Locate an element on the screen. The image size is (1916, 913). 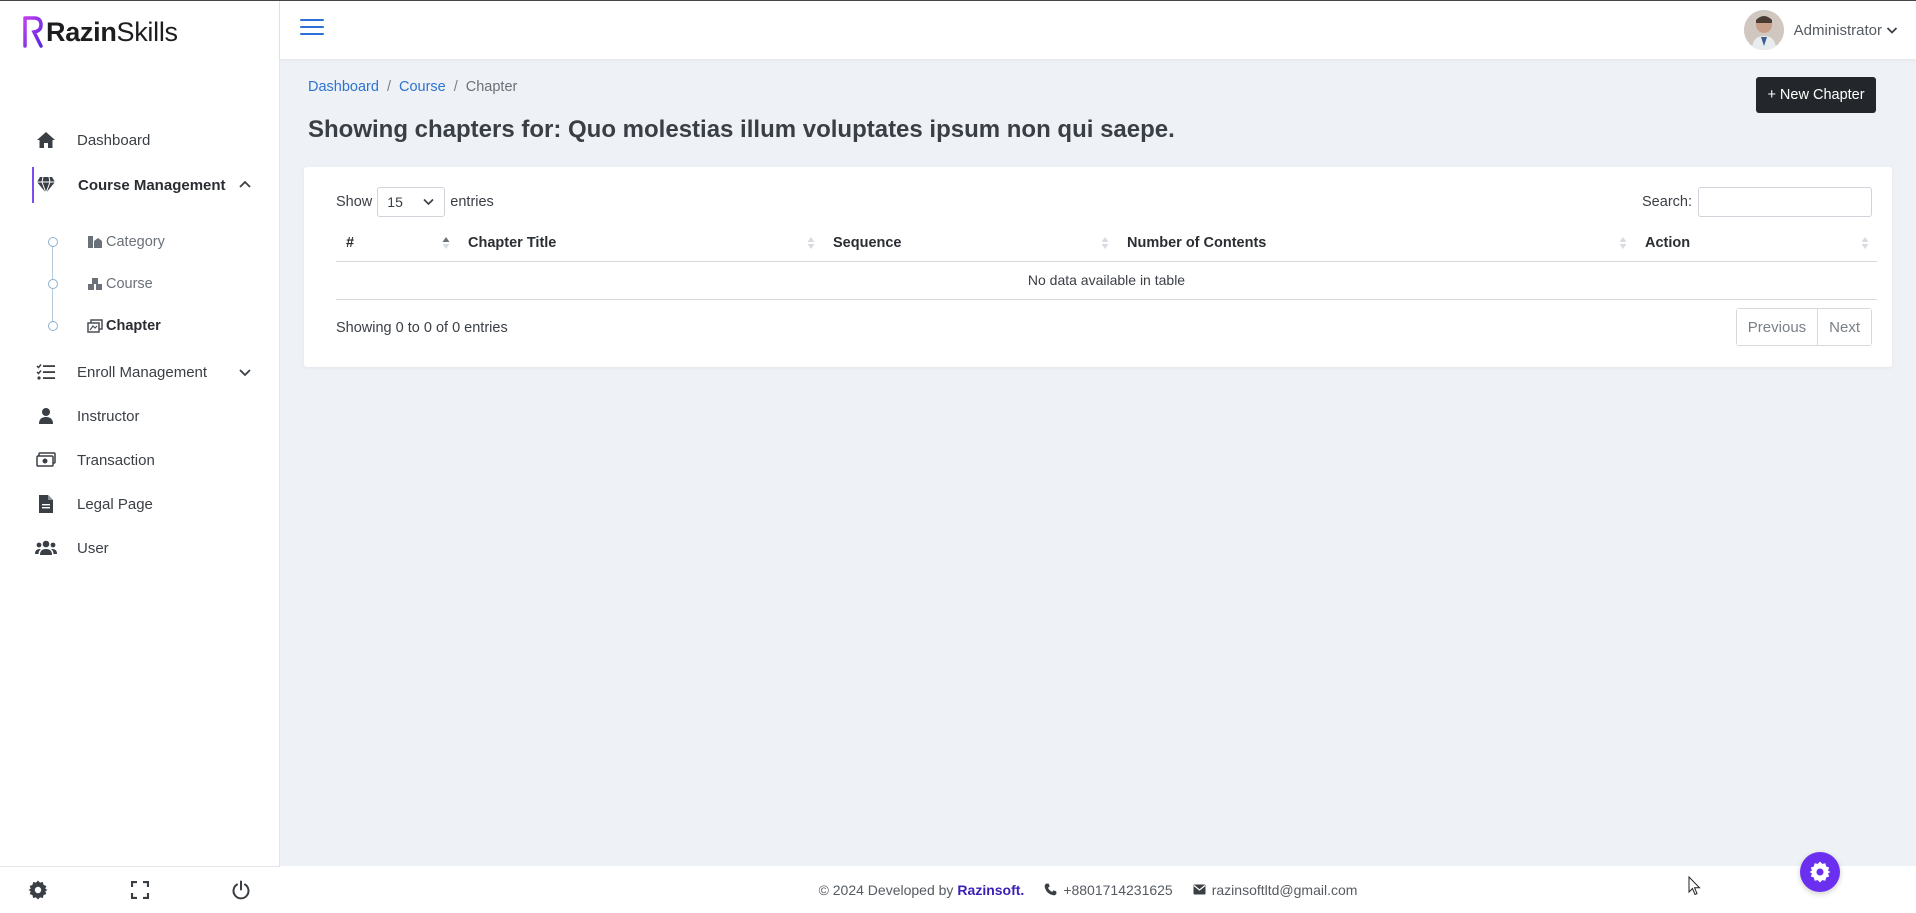
previous-page-button: Previous is located at coordinates (1777, 327).